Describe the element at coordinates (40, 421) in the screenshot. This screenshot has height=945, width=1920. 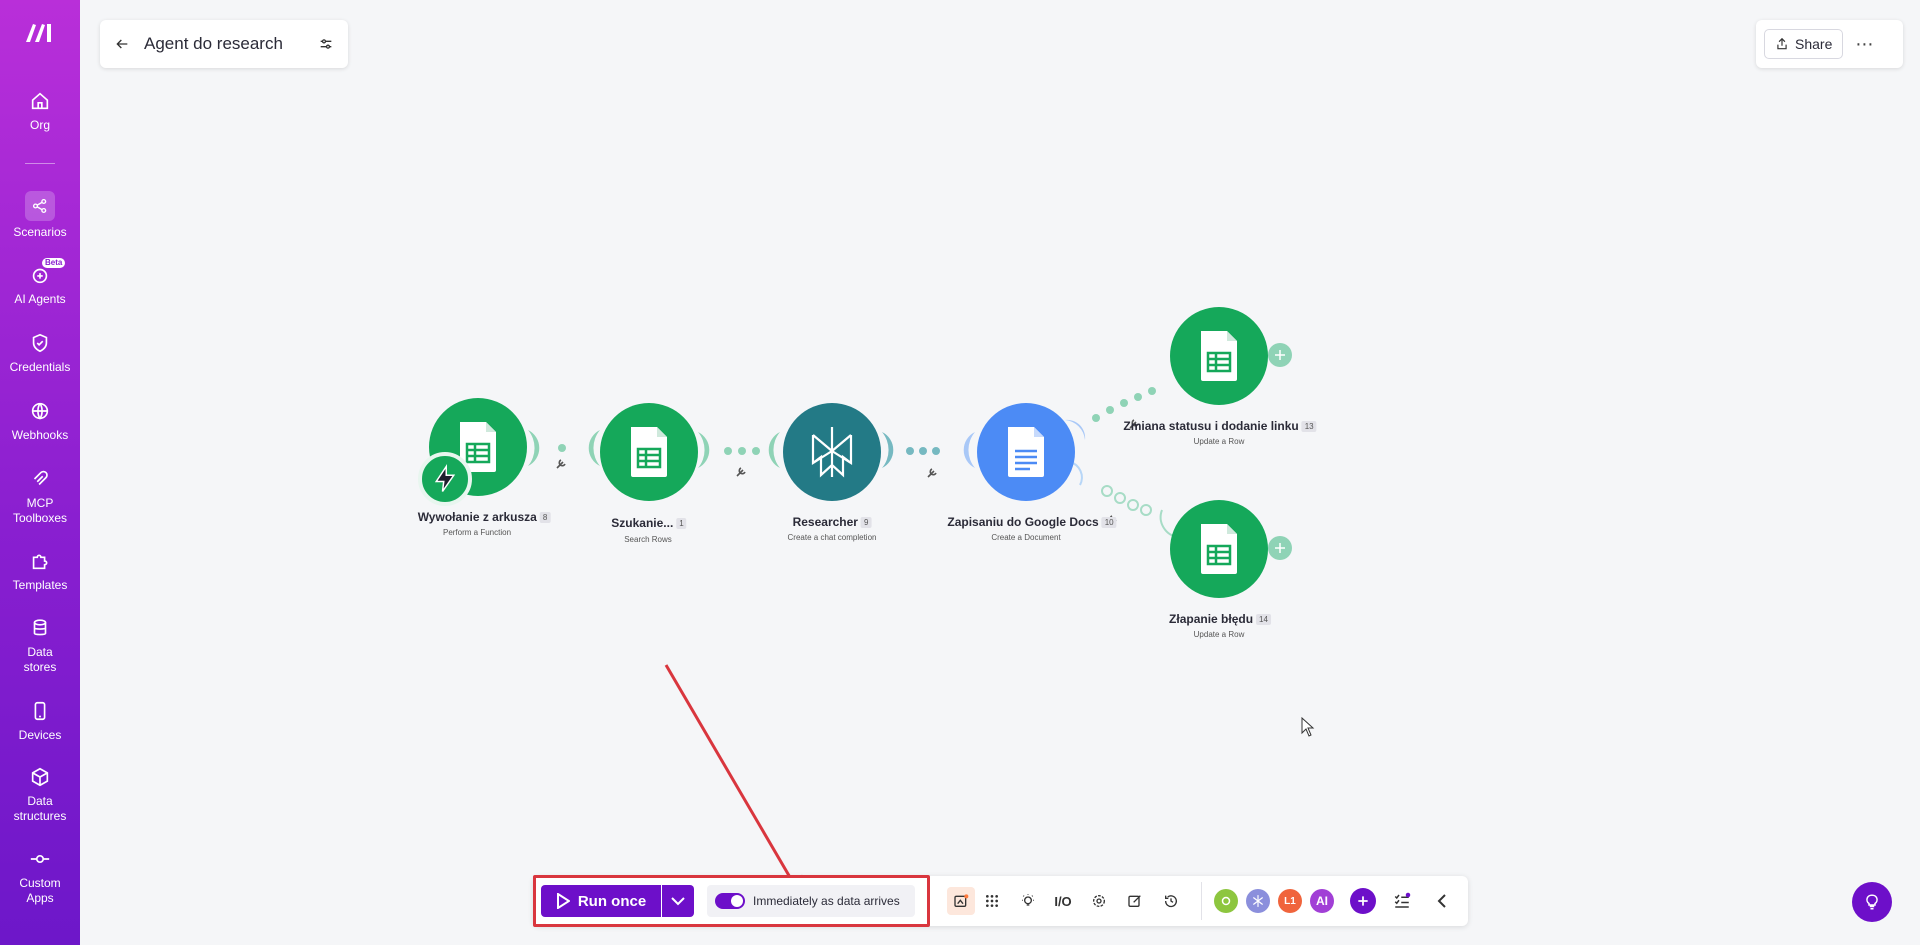
I see `sidebar-item-webhooks: Webhooks` at that location.